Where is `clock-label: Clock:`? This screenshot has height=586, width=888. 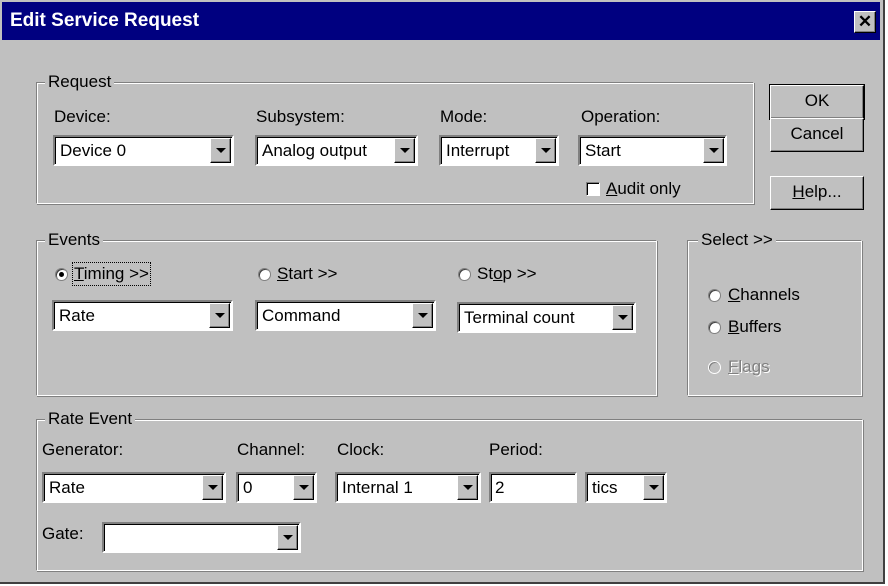 clock-label: Clock: is located at coordinates (361, 449).